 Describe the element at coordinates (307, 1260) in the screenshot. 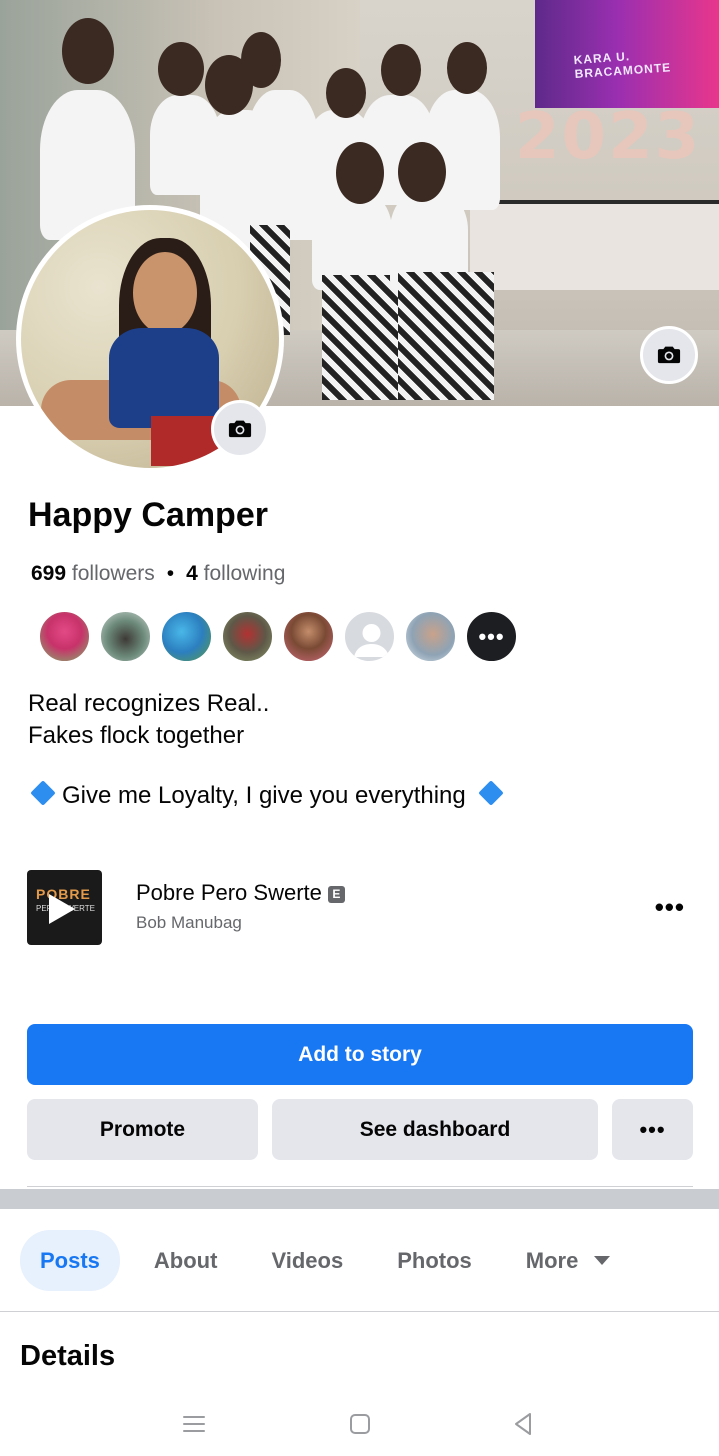

I see `tab-videos: Videos` at that location.